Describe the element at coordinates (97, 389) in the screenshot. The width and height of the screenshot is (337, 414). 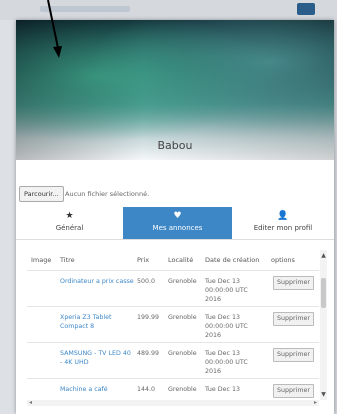
I see `row-title-link: Machine a café` at that location.